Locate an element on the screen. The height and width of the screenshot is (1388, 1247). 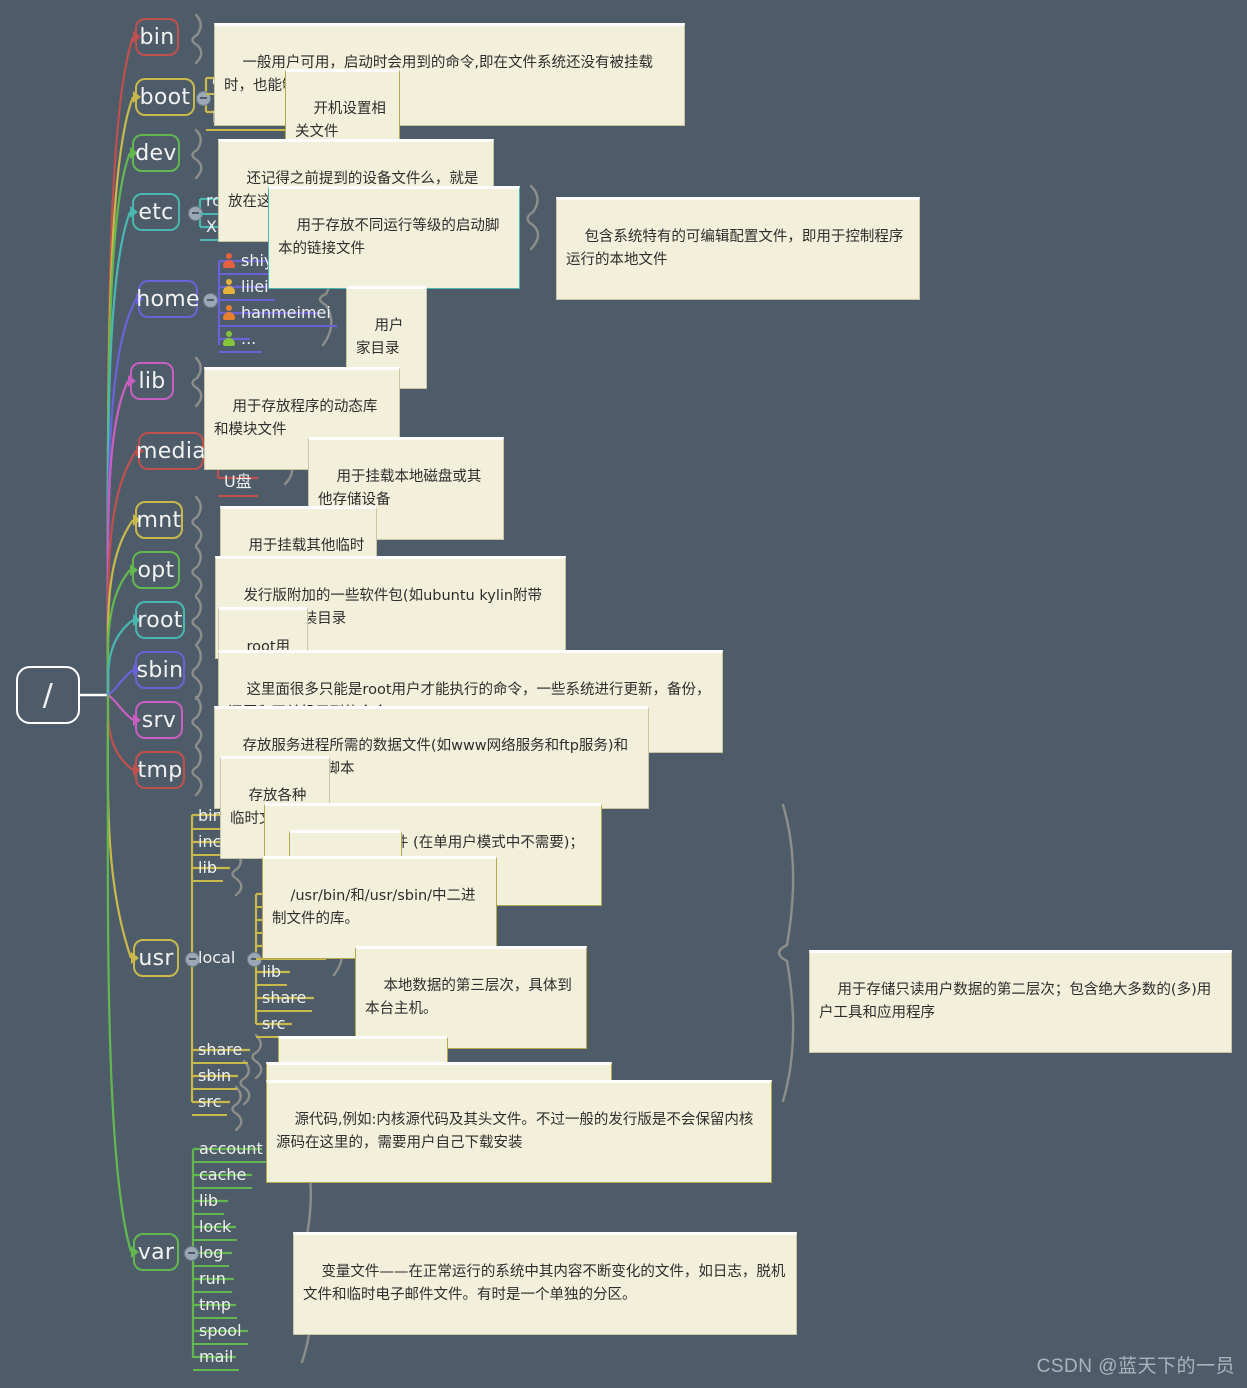
leaf-var-run: run is located at coordinates (212, 1280).